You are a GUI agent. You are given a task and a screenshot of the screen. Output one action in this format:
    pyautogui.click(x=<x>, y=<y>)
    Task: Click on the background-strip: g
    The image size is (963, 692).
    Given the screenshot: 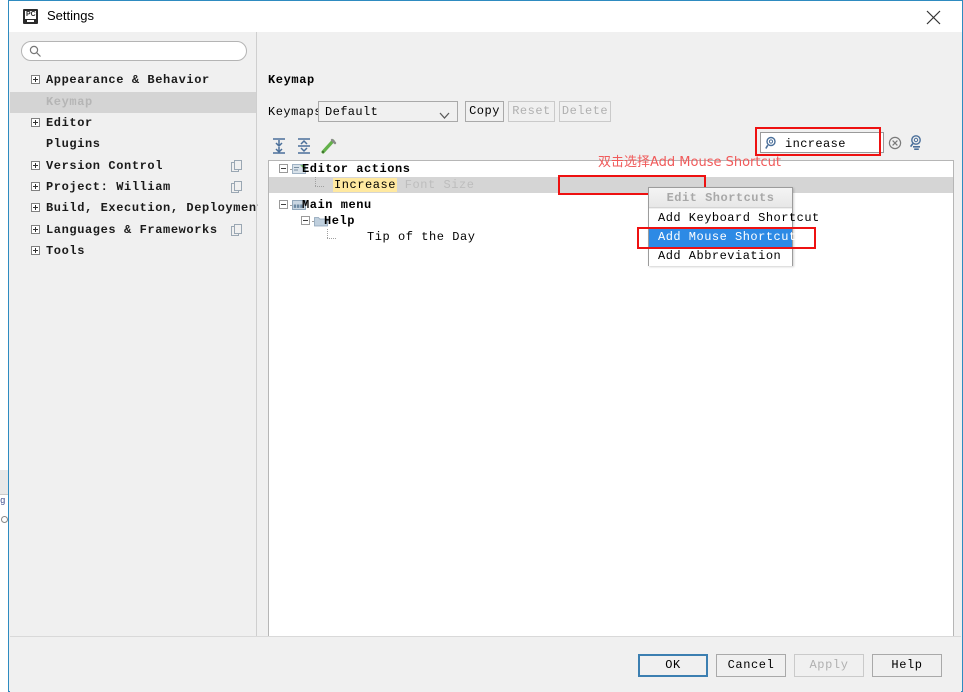 What is the action you would take?
    pyautogui.click(x=4, y=515)
    